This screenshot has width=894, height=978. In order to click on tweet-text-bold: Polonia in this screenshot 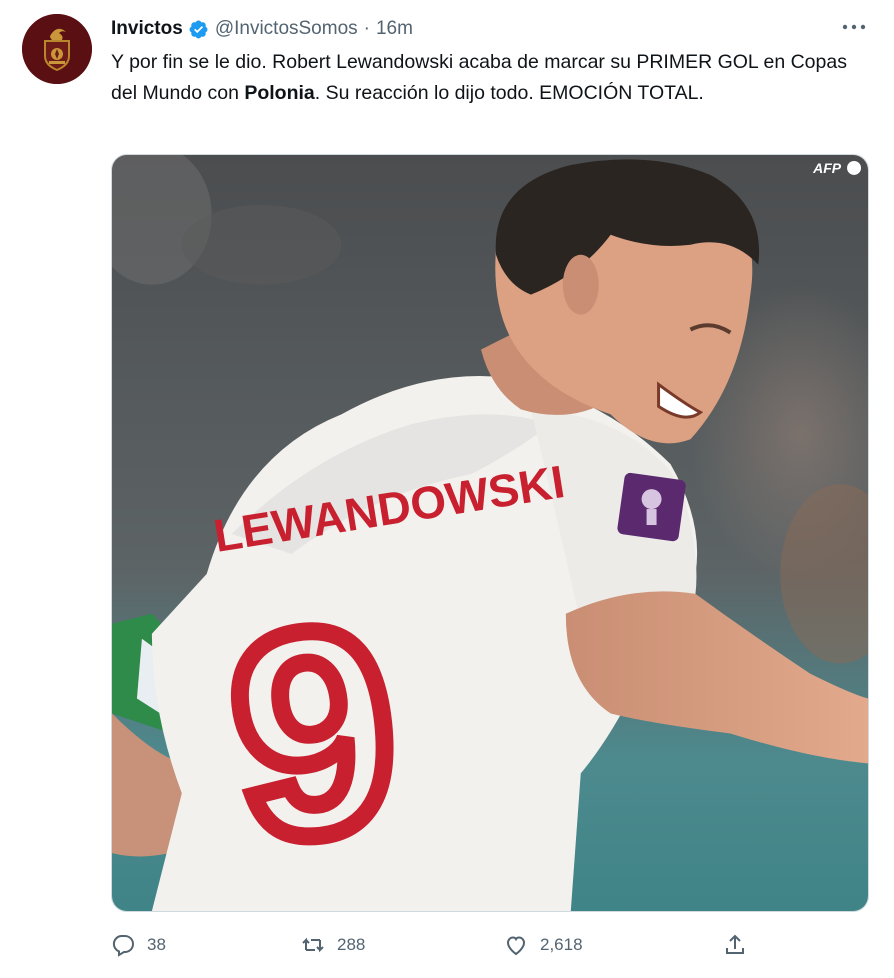, I will do `click(279, 93)`.